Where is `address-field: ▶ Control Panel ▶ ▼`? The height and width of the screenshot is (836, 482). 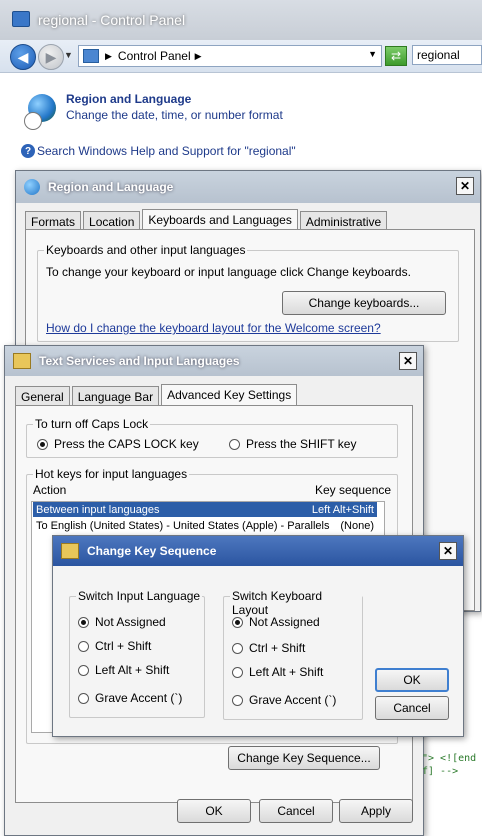 address-field: ▶ Control Panel ▶ ▼ is located at coordinates (230, 56).